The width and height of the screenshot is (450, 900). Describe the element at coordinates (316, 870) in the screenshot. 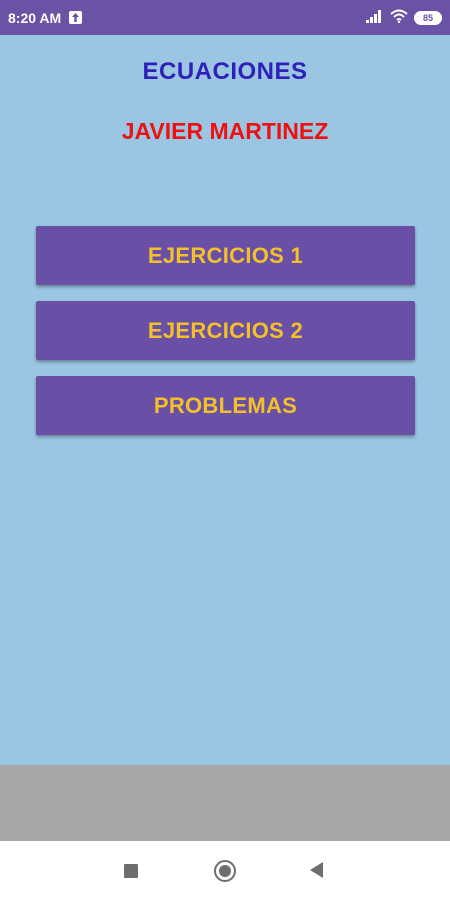

I see `back-icon` at that location.